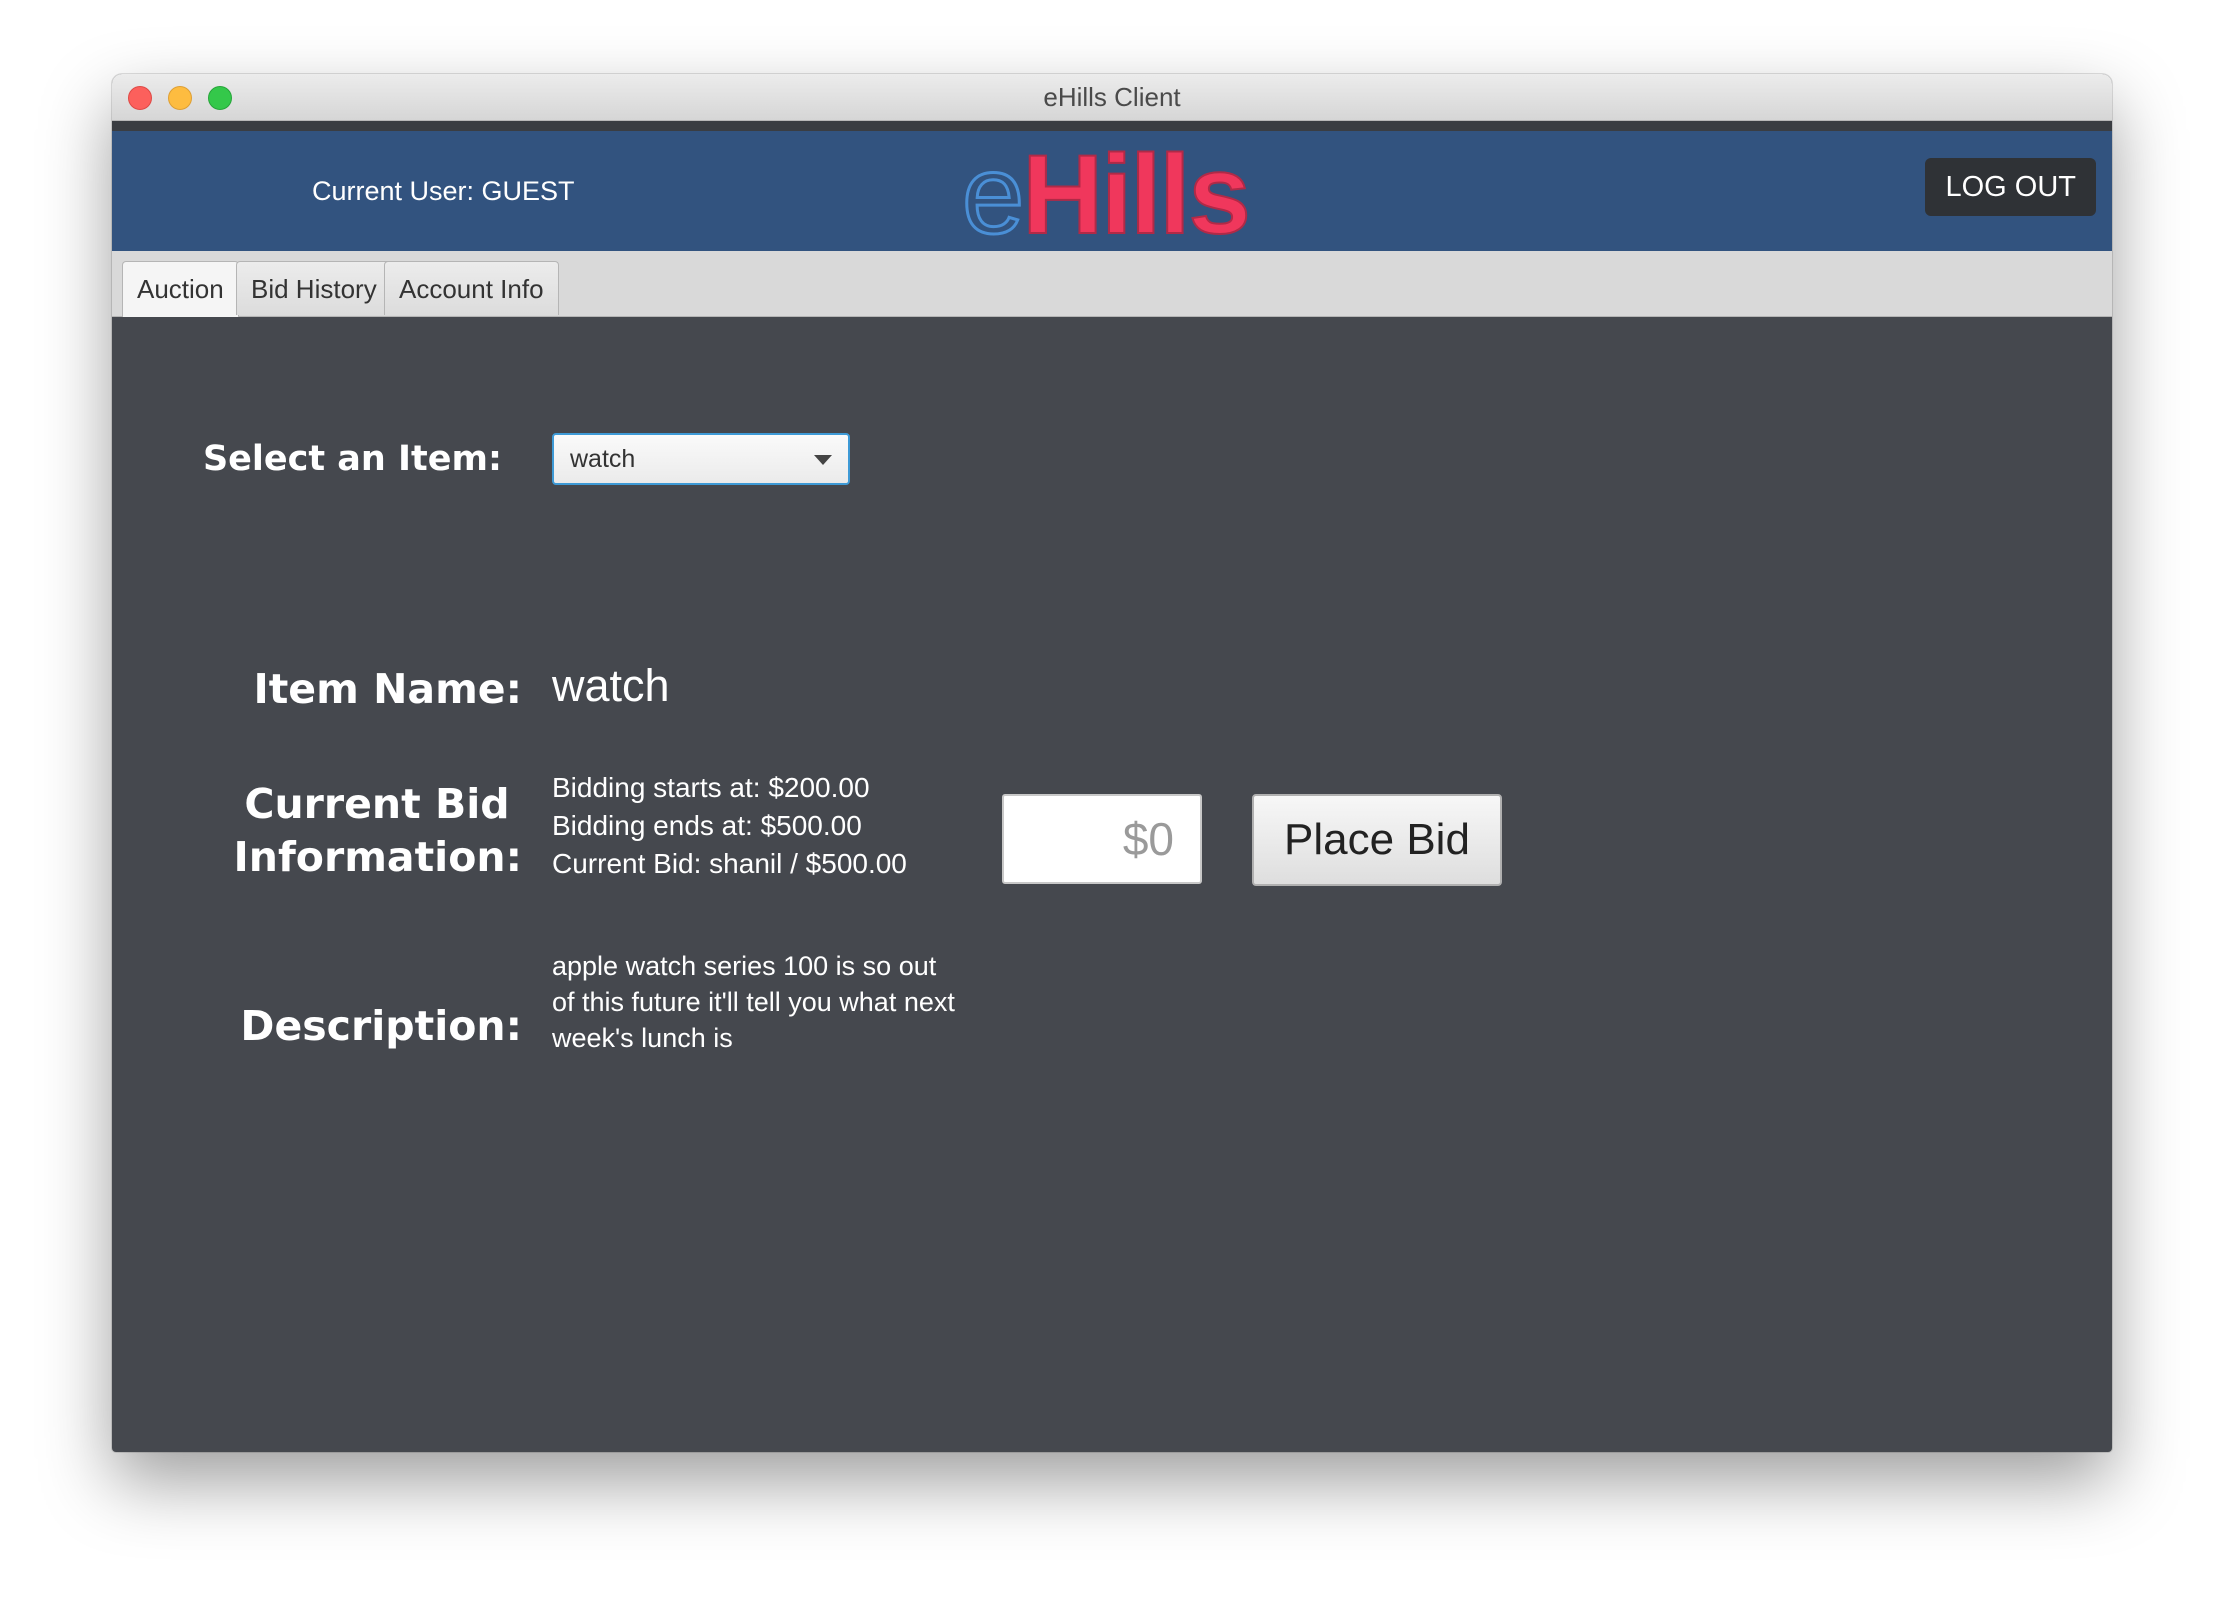  I want to click on item-name-label: Item Name:, so click(387, 689).